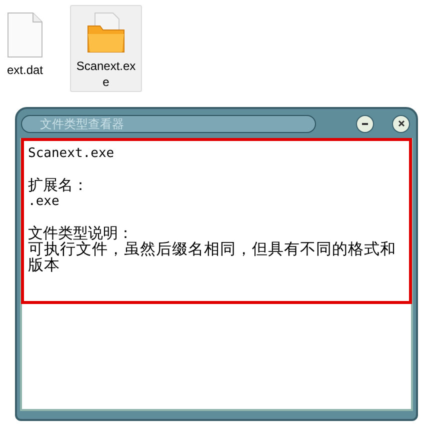  Describe the element at coordinates (82, 124) in the screenshot. I see `window-title: 文件类型查看器` at that location.